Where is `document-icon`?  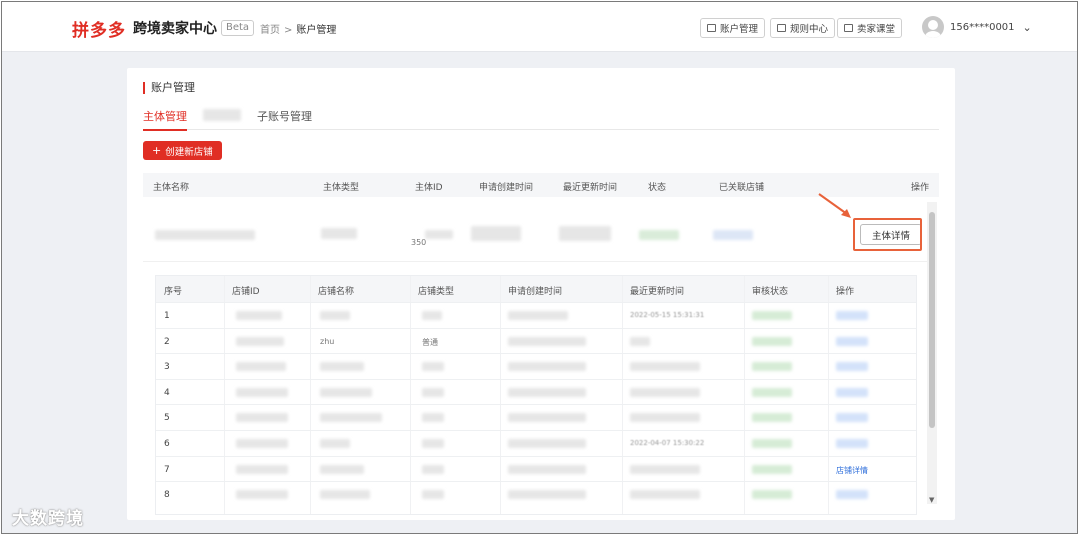 document-icon is located at coordinates (781, 28).